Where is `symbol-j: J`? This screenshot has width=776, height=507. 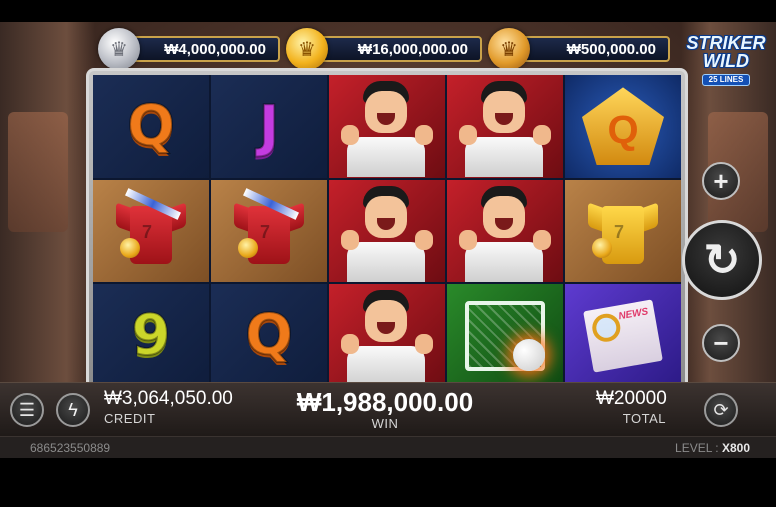
symbol-j: J is located at coordinates (269, 126).